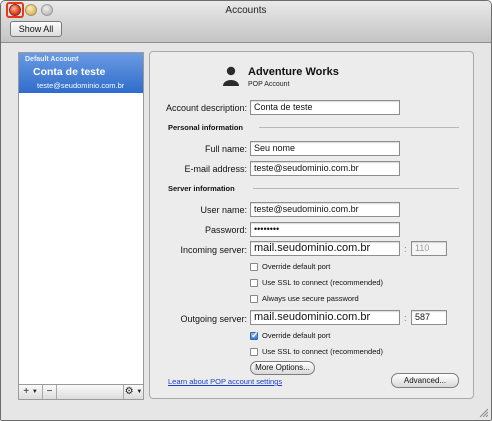 The height and width of the screenshot is (421, 492). I want to click on incoming-port-field: 110, so click(429, 248).